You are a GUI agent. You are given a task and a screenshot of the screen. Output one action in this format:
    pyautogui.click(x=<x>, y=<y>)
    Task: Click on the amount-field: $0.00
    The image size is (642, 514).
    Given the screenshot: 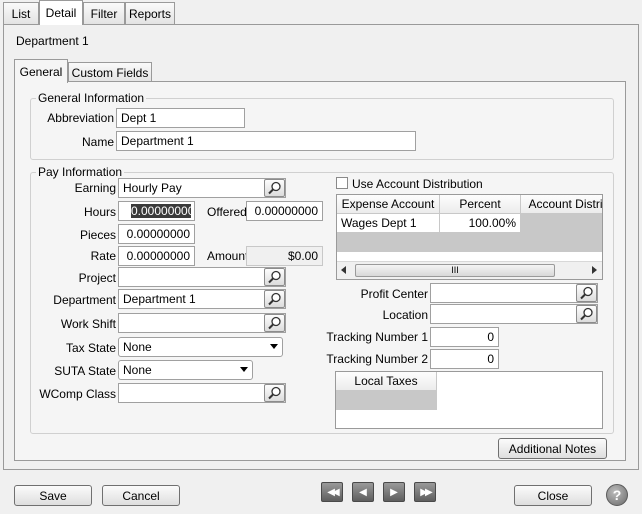 What is the action you would take?
    pyautogui.click(x=284, y=256)
    